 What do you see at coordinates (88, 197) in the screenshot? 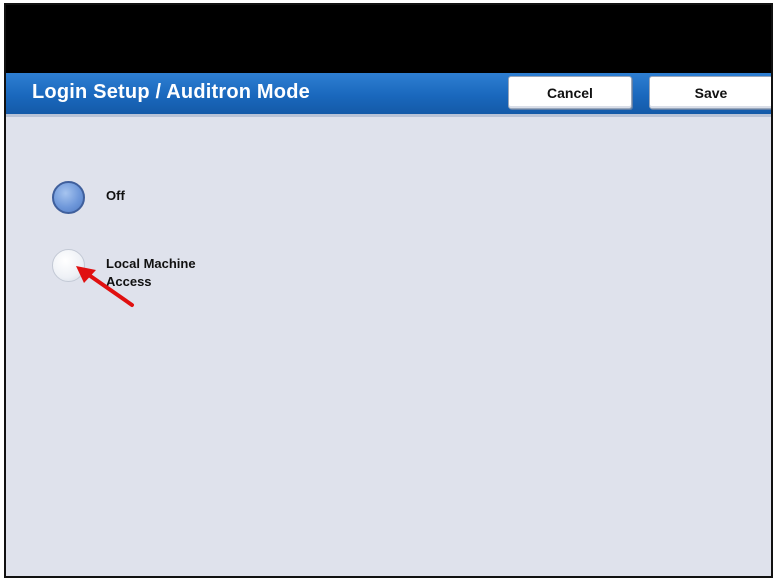
I see `radio-option-off: Off` at bounding box center [88, 197].